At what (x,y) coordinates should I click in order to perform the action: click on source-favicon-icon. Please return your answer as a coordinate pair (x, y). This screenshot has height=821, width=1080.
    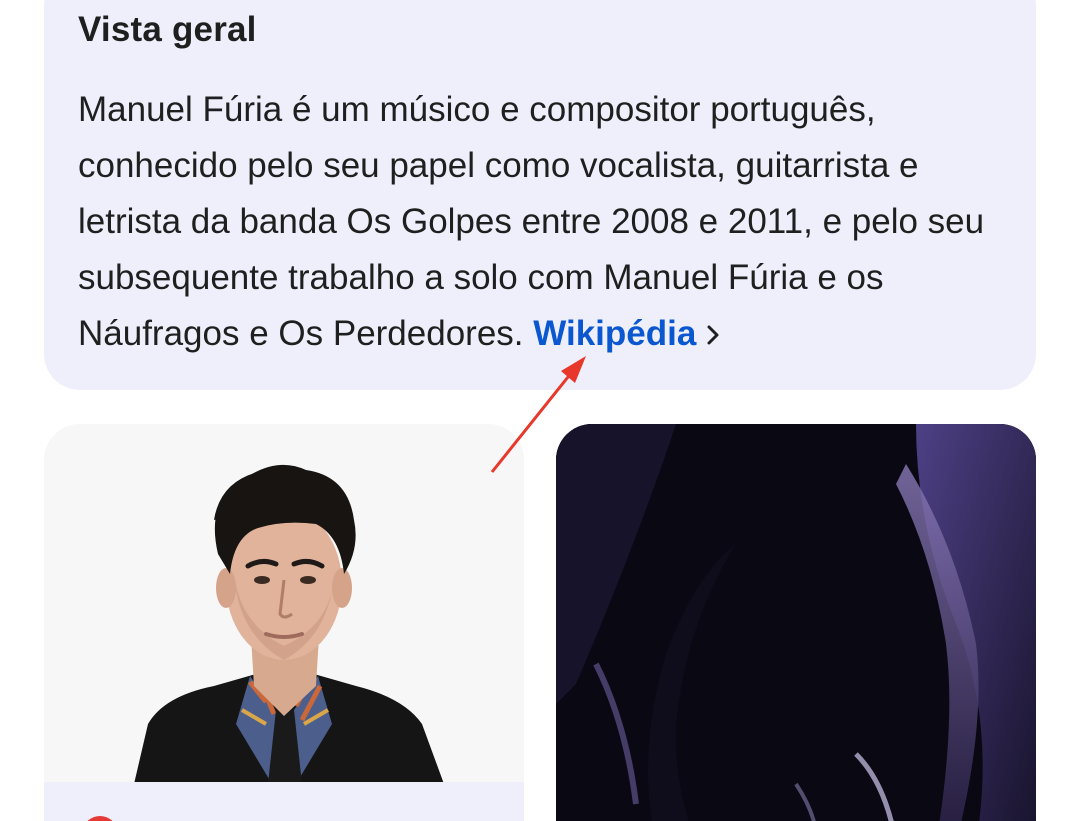
    Looking at the image, I should click on (100, 818).